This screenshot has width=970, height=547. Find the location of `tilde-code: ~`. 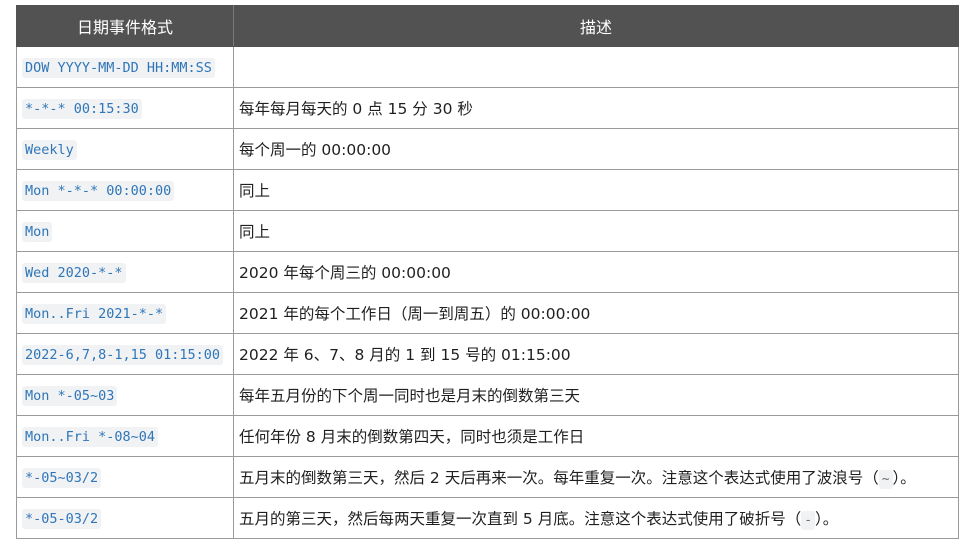

tilde-code: ~ is located at coordinates (885, 479).